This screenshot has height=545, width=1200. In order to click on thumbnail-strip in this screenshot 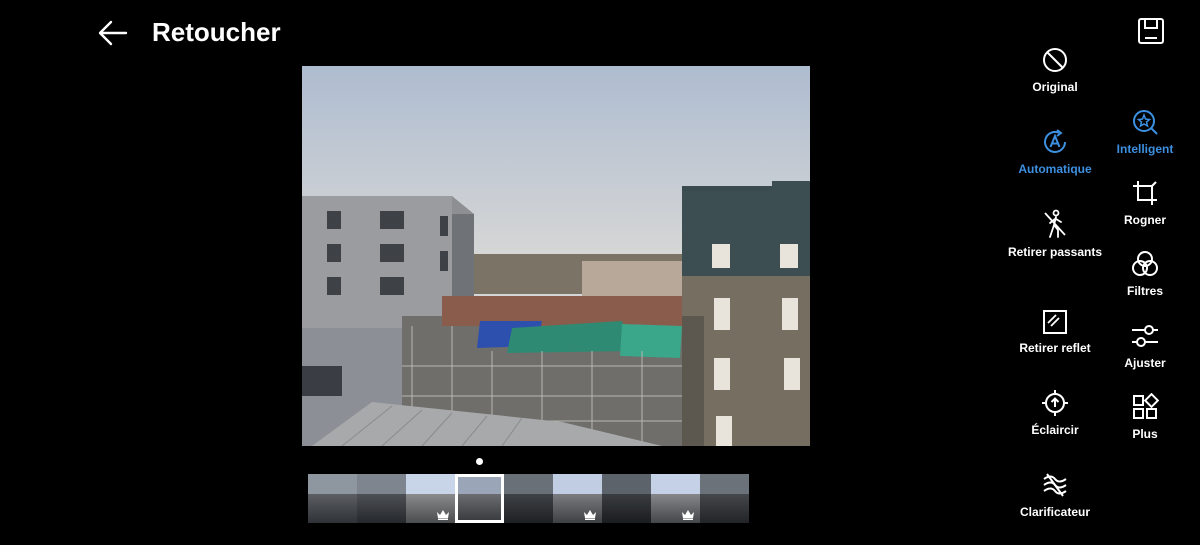, I will do `click(528, 498)`.